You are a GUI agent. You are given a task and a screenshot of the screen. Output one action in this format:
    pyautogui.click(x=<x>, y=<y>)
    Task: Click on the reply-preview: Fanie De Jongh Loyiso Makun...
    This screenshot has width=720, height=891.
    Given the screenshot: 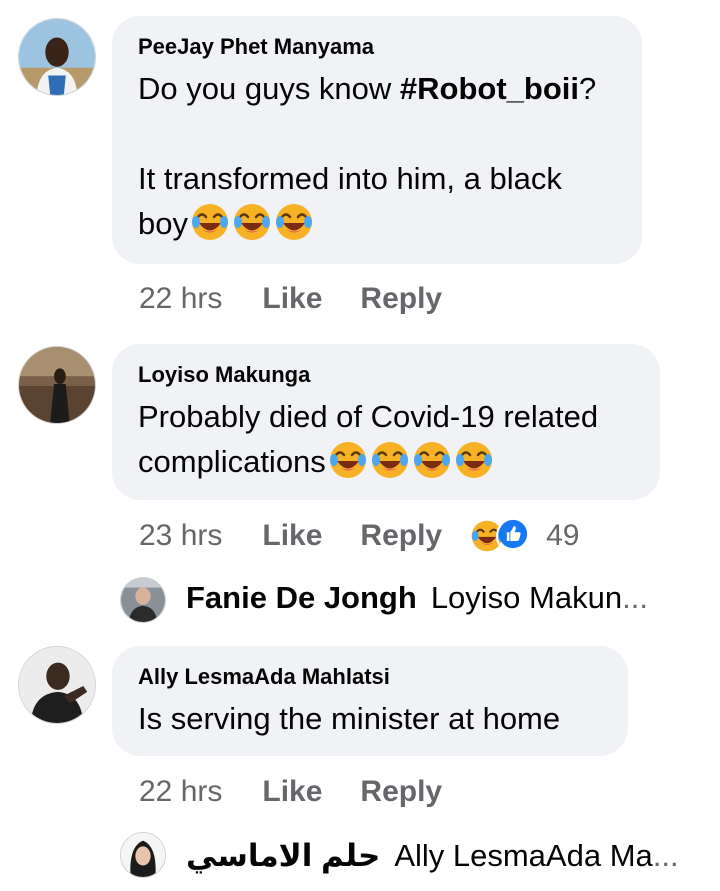 What is the action you would take?
    pyautogui.click(x=417, y=598)
    